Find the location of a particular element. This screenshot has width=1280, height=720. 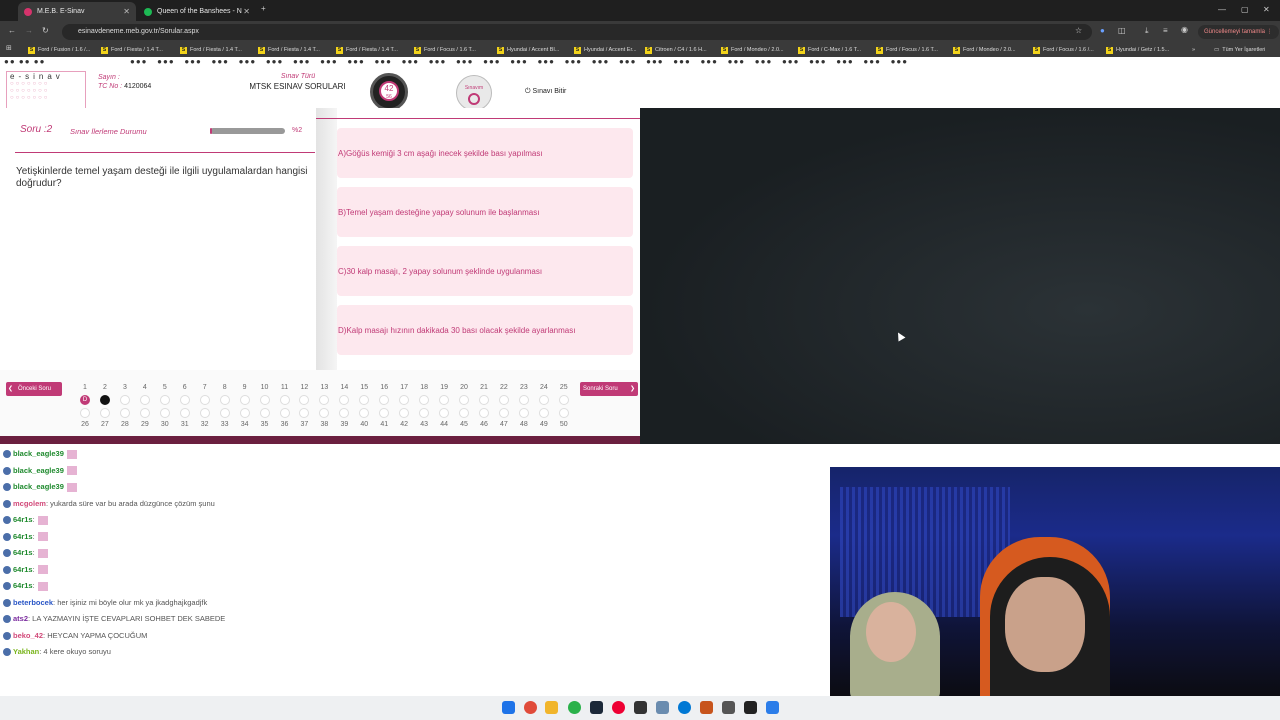

prev-question-button: ❮ Önceki Soru is located at coordinates (34, 389).